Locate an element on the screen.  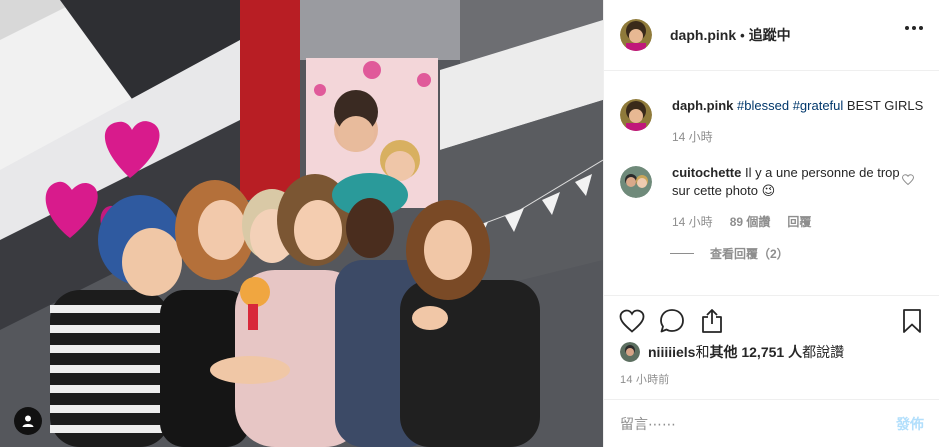
add-comment-bar: 發佈 is located at coordinates (771, 423).